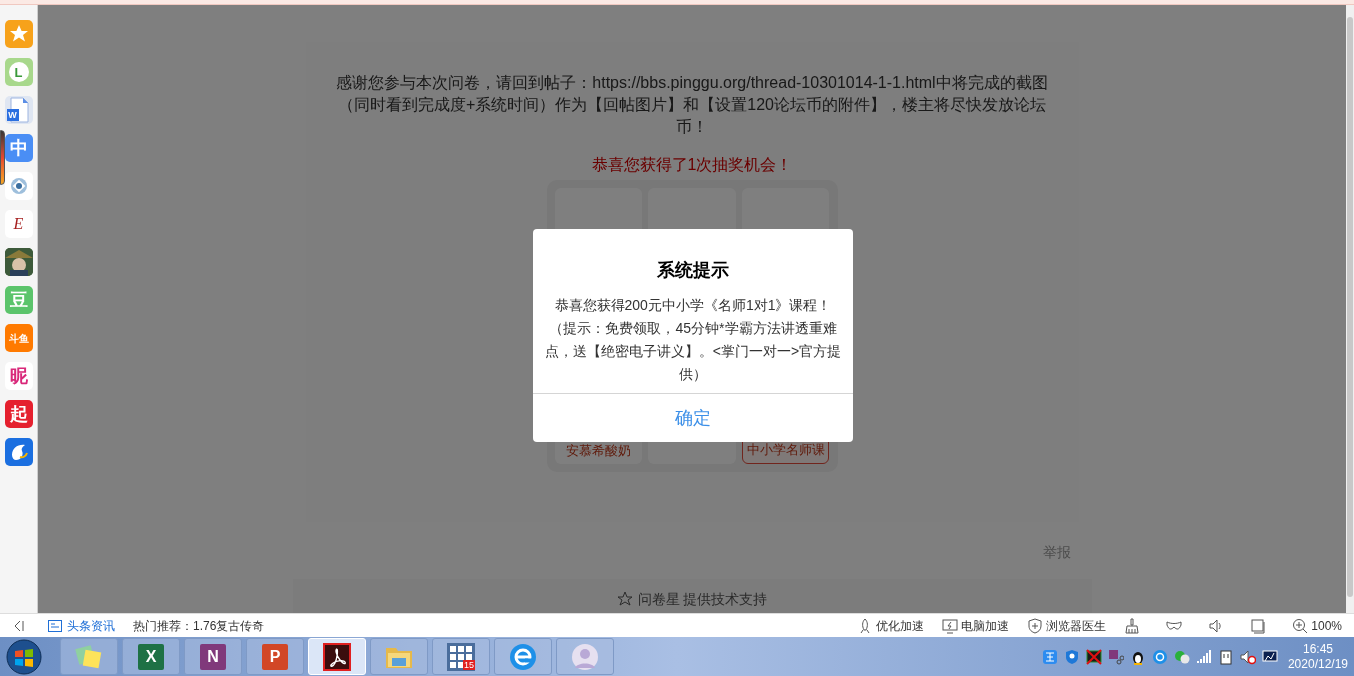 The image size is (1354, 676). I want to click on power-icon, so click(1225, 656).